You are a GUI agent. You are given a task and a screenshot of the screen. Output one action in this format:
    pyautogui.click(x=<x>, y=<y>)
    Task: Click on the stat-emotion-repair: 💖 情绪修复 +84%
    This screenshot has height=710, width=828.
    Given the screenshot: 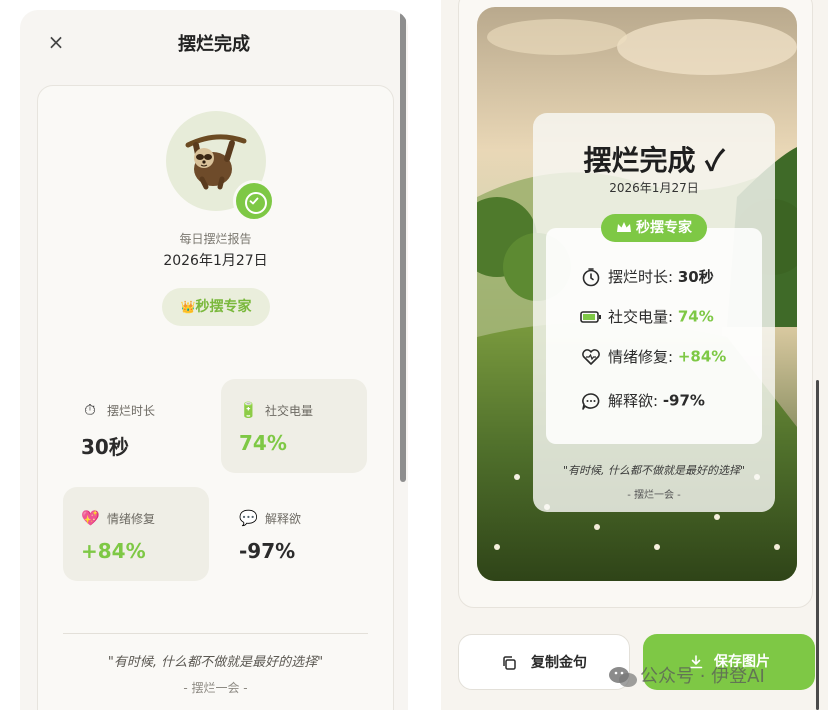 What is the action you would take?
    pyautogui.click(x=136, y=534)
    